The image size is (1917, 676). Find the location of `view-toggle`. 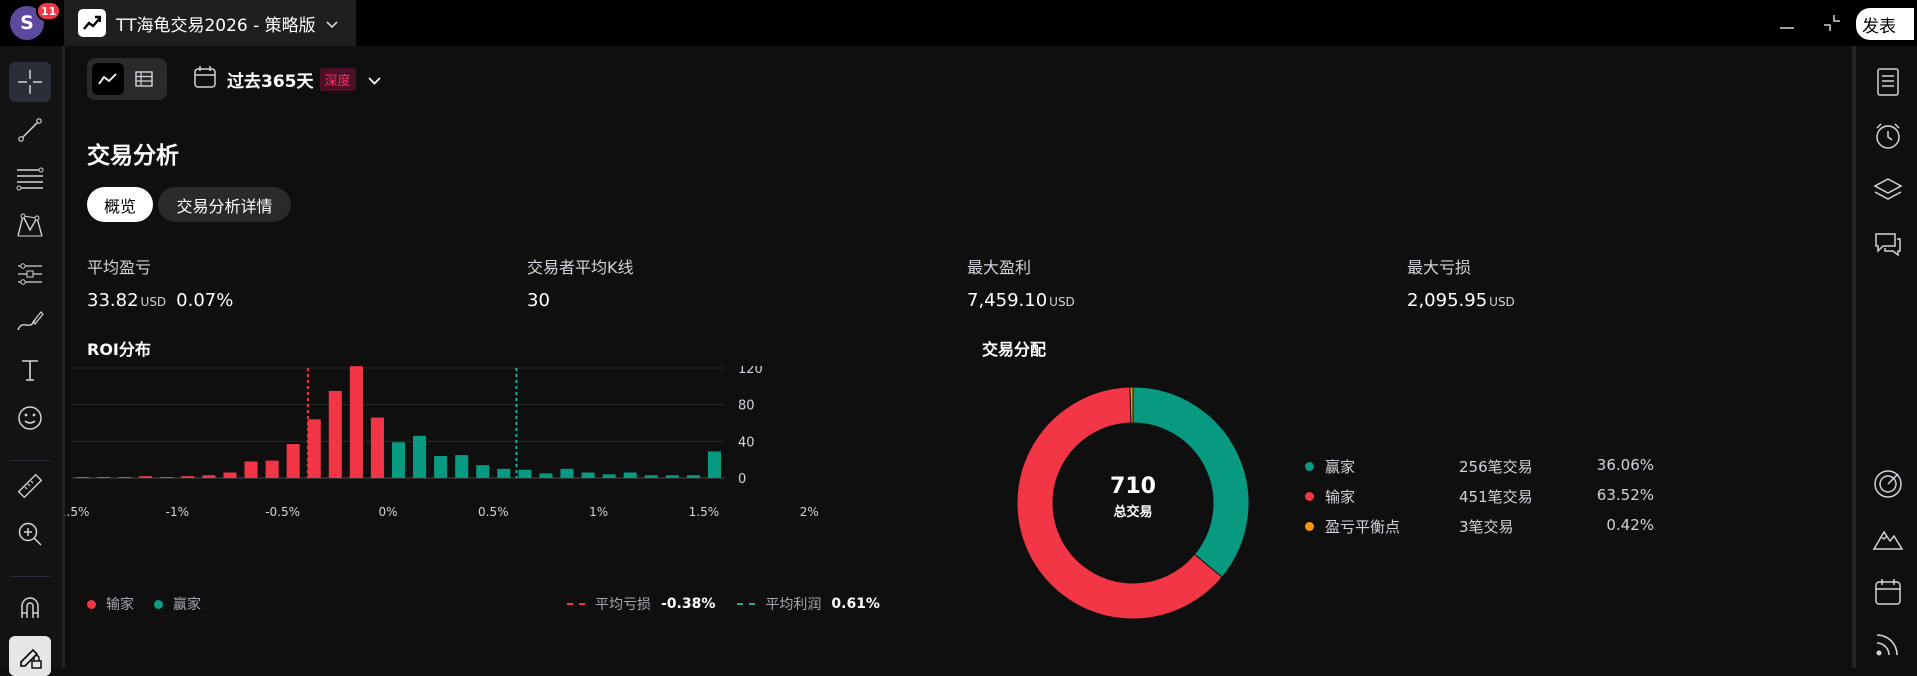

view-toggle is located at coordinates (127, 79).